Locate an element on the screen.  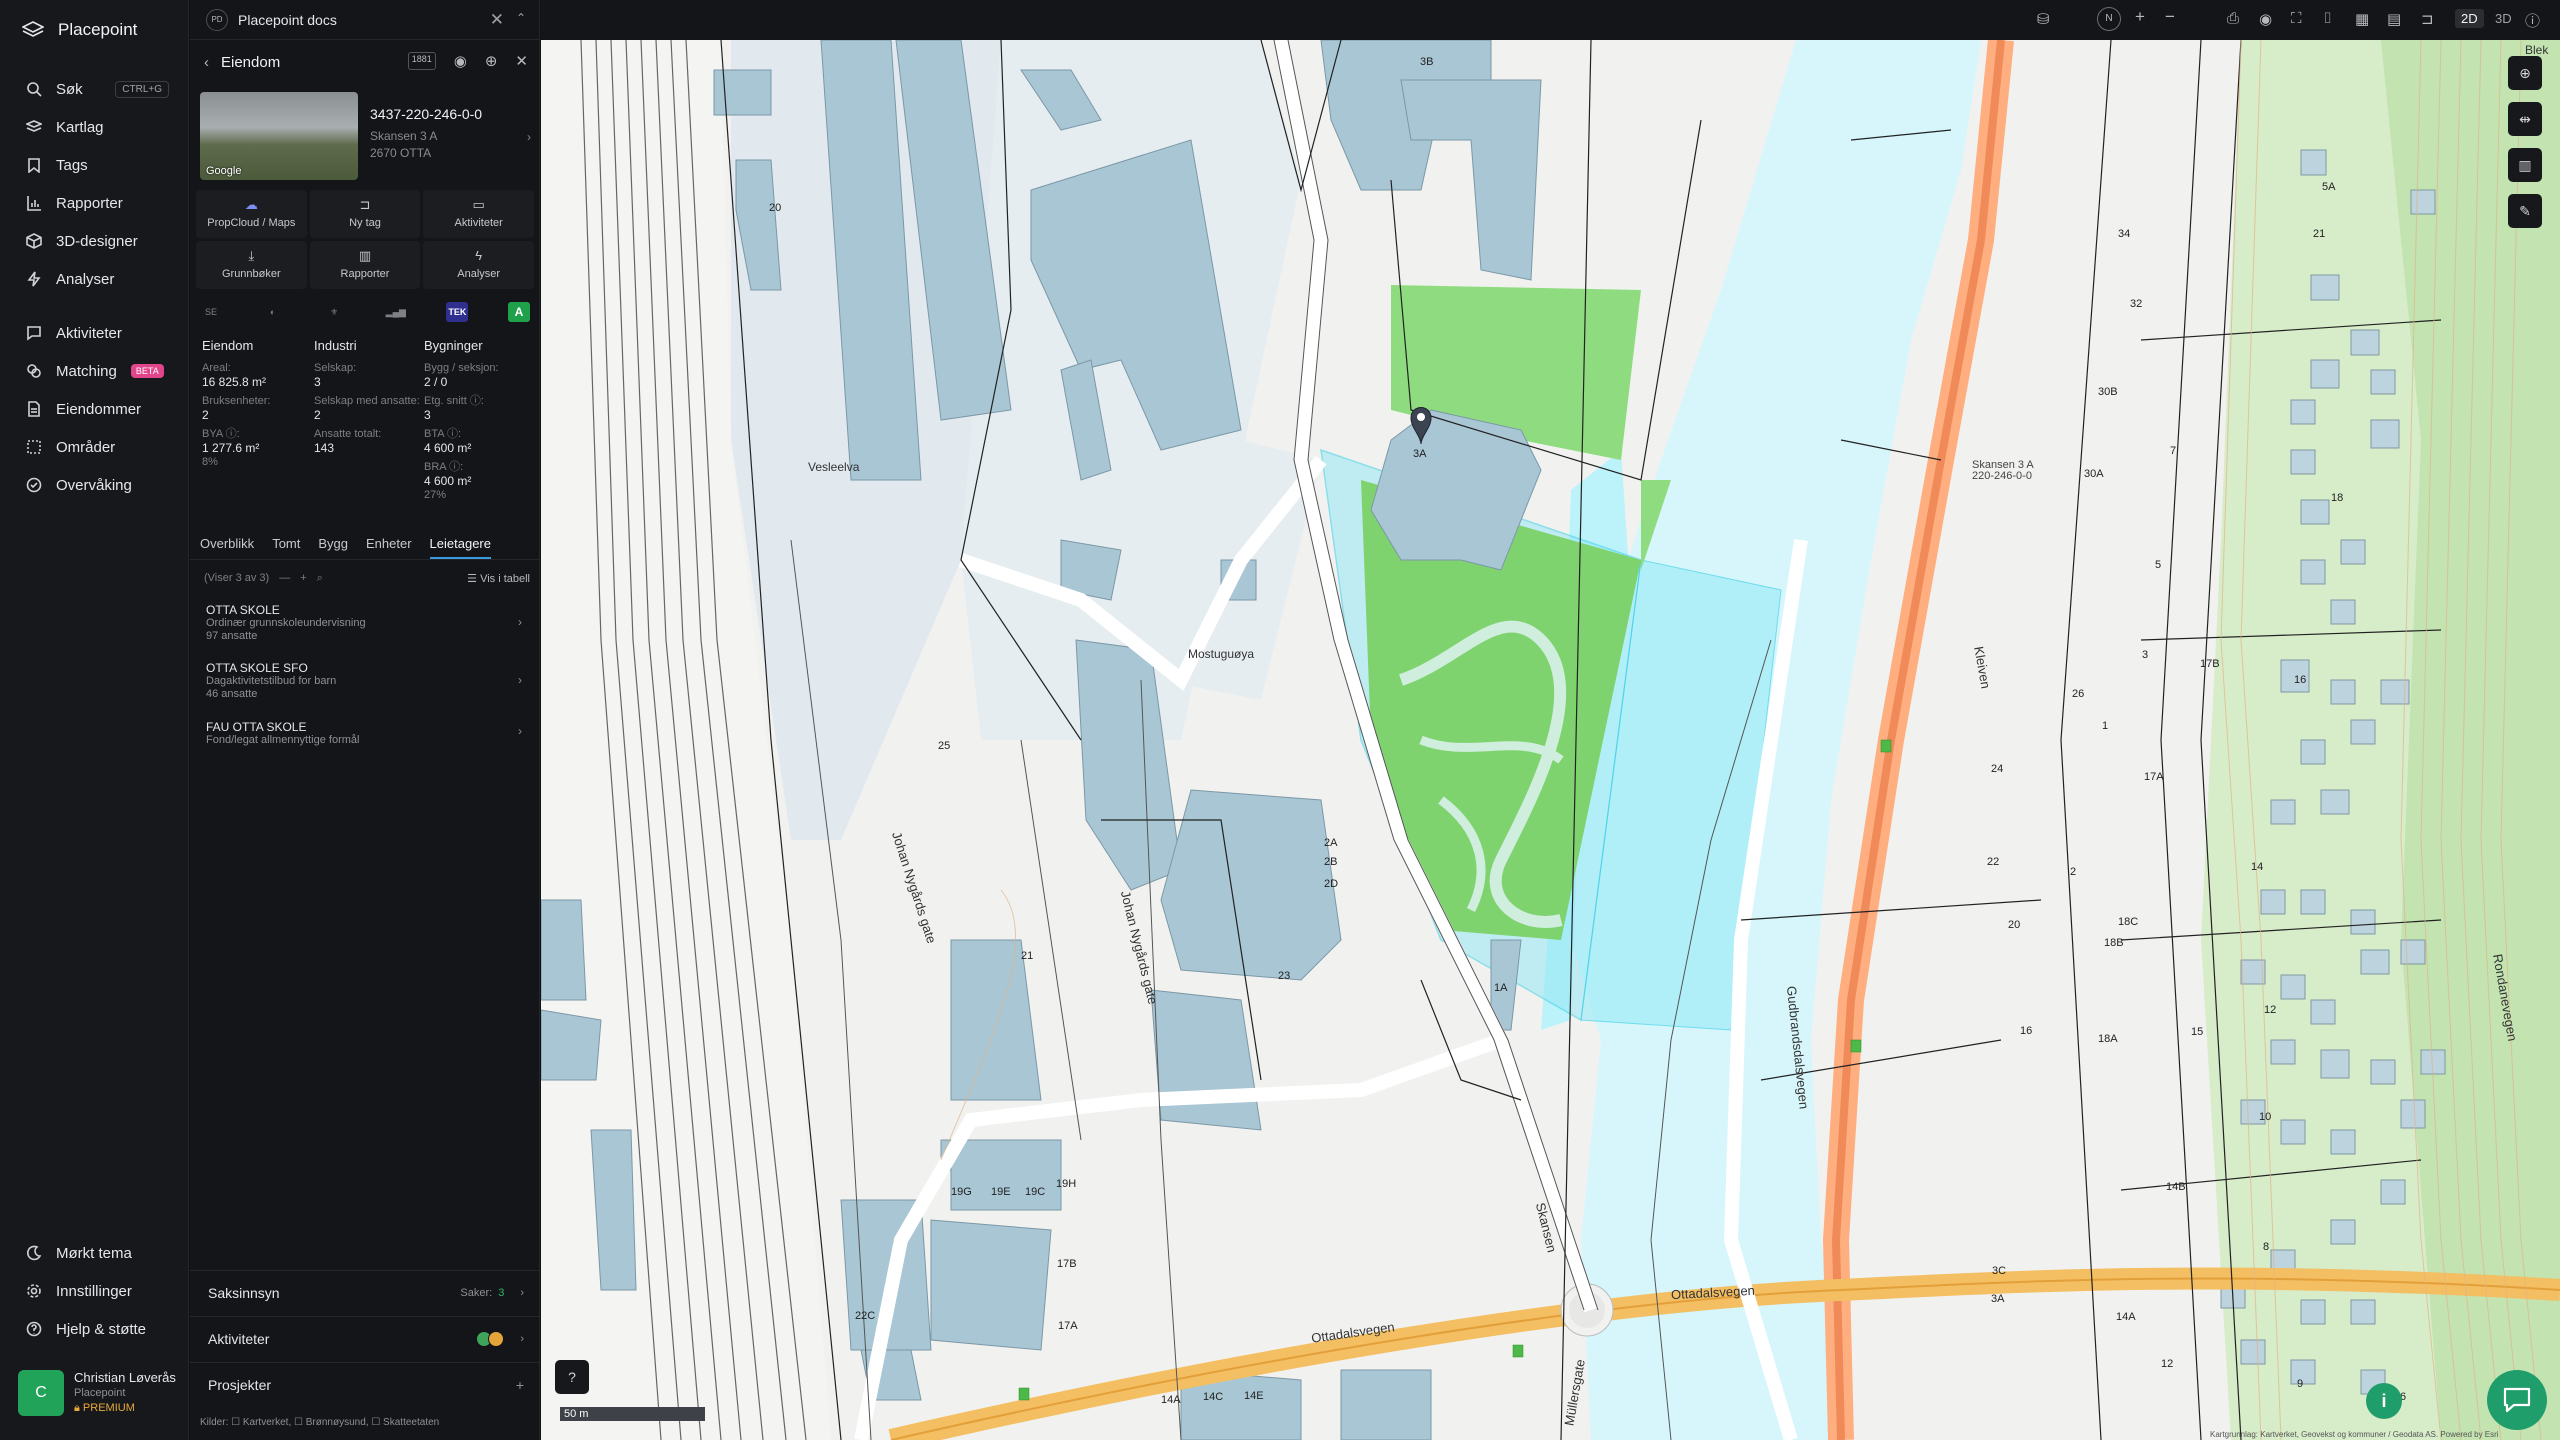
nav-item-3d-designer: 3D-designer is located at coordinates (94, 241).